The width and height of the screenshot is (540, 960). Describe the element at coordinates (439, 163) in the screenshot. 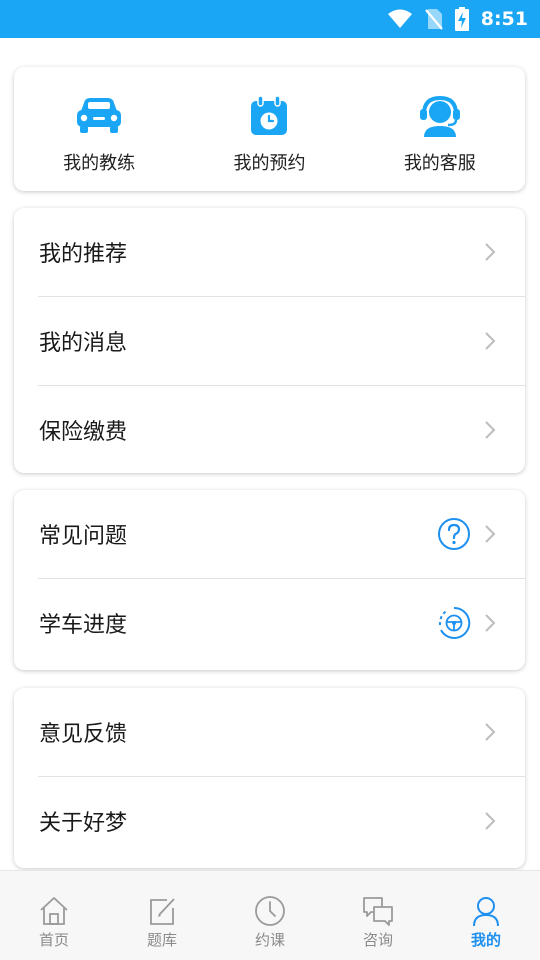

I see `my-service-label: 我的客服` at that location.